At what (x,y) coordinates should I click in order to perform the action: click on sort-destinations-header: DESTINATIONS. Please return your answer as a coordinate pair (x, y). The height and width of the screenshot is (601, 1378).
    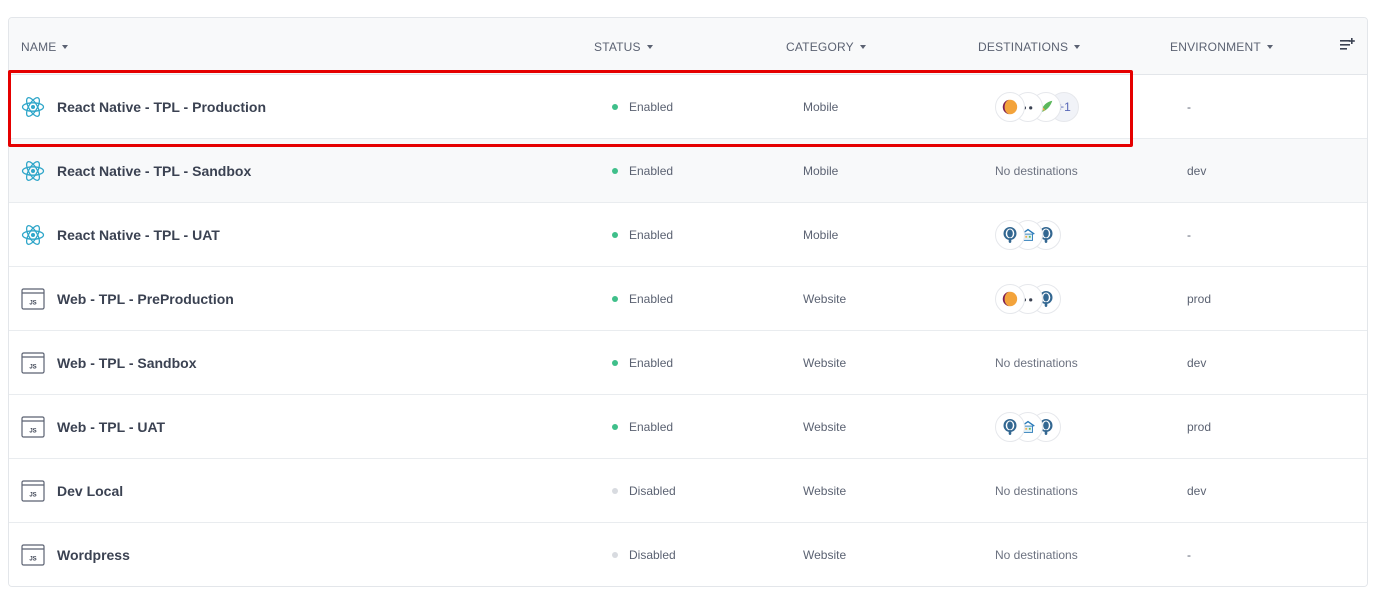
    Looking at the image, I should click on (1029, 47).